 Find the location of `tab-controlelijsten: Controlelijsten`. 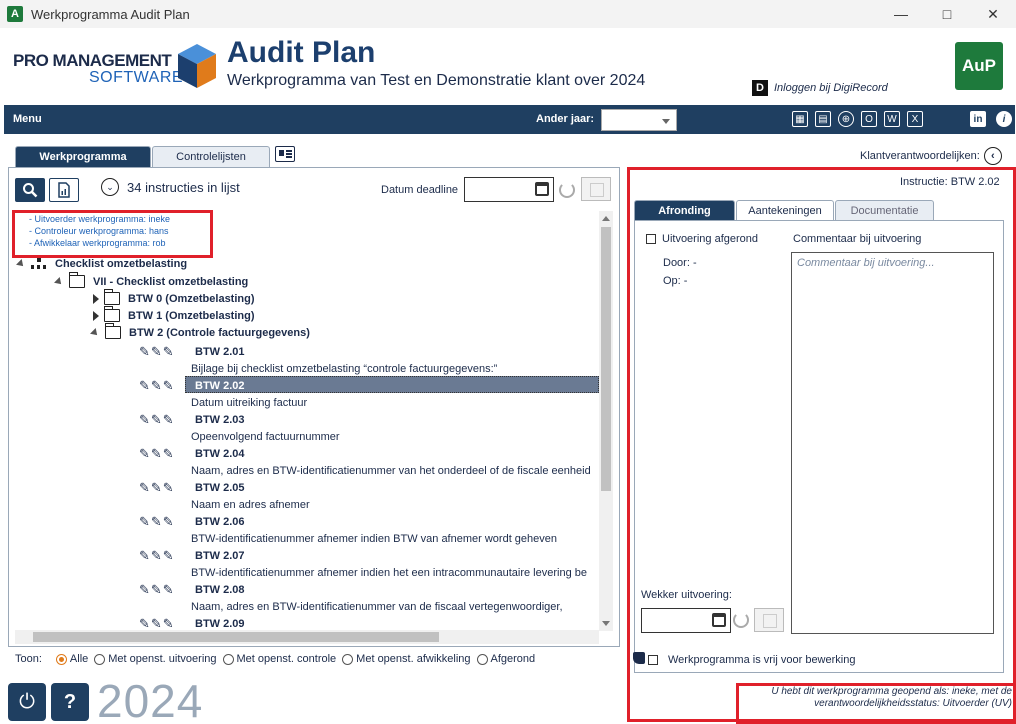

tab-controlelijsten: Controlelijsten is located at coordinates (211, 156).